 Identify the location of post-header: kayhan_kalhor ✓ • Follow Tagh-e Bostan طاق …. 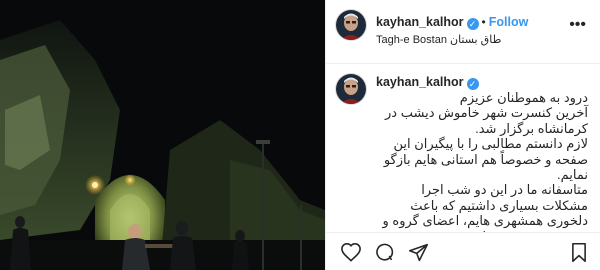
(463, 32).